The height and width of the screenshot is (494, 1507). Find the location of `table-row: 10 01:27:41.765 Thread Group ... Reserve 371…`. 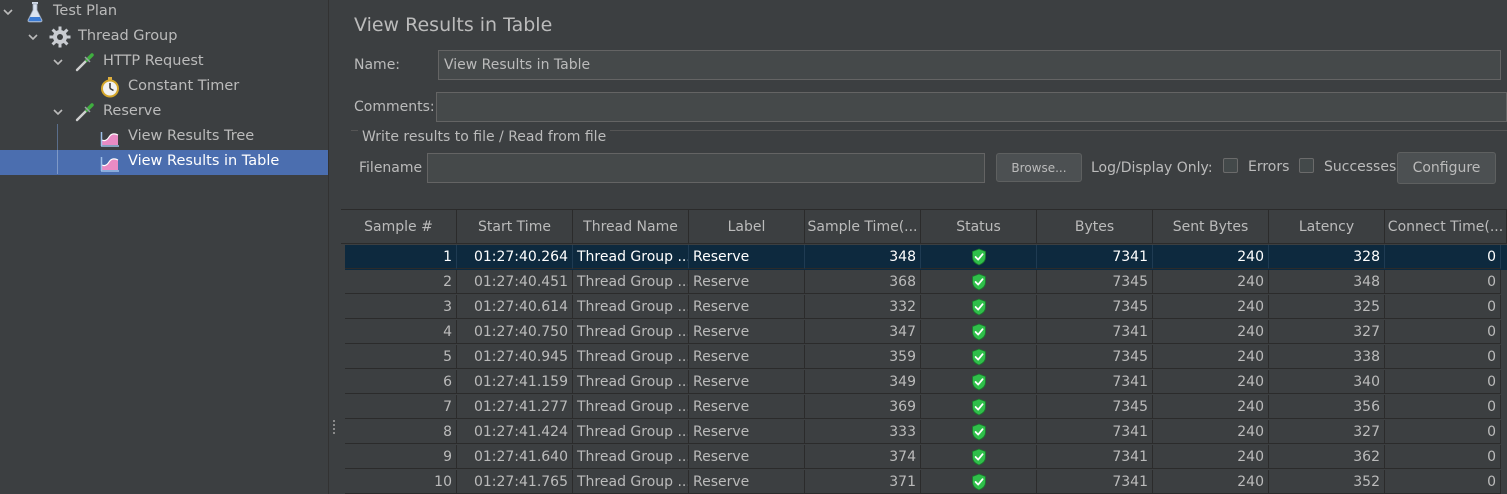

table-row: 10 01:27:41.765 Thread Group ... Reserve 371… is located at coordinates (926, 482).